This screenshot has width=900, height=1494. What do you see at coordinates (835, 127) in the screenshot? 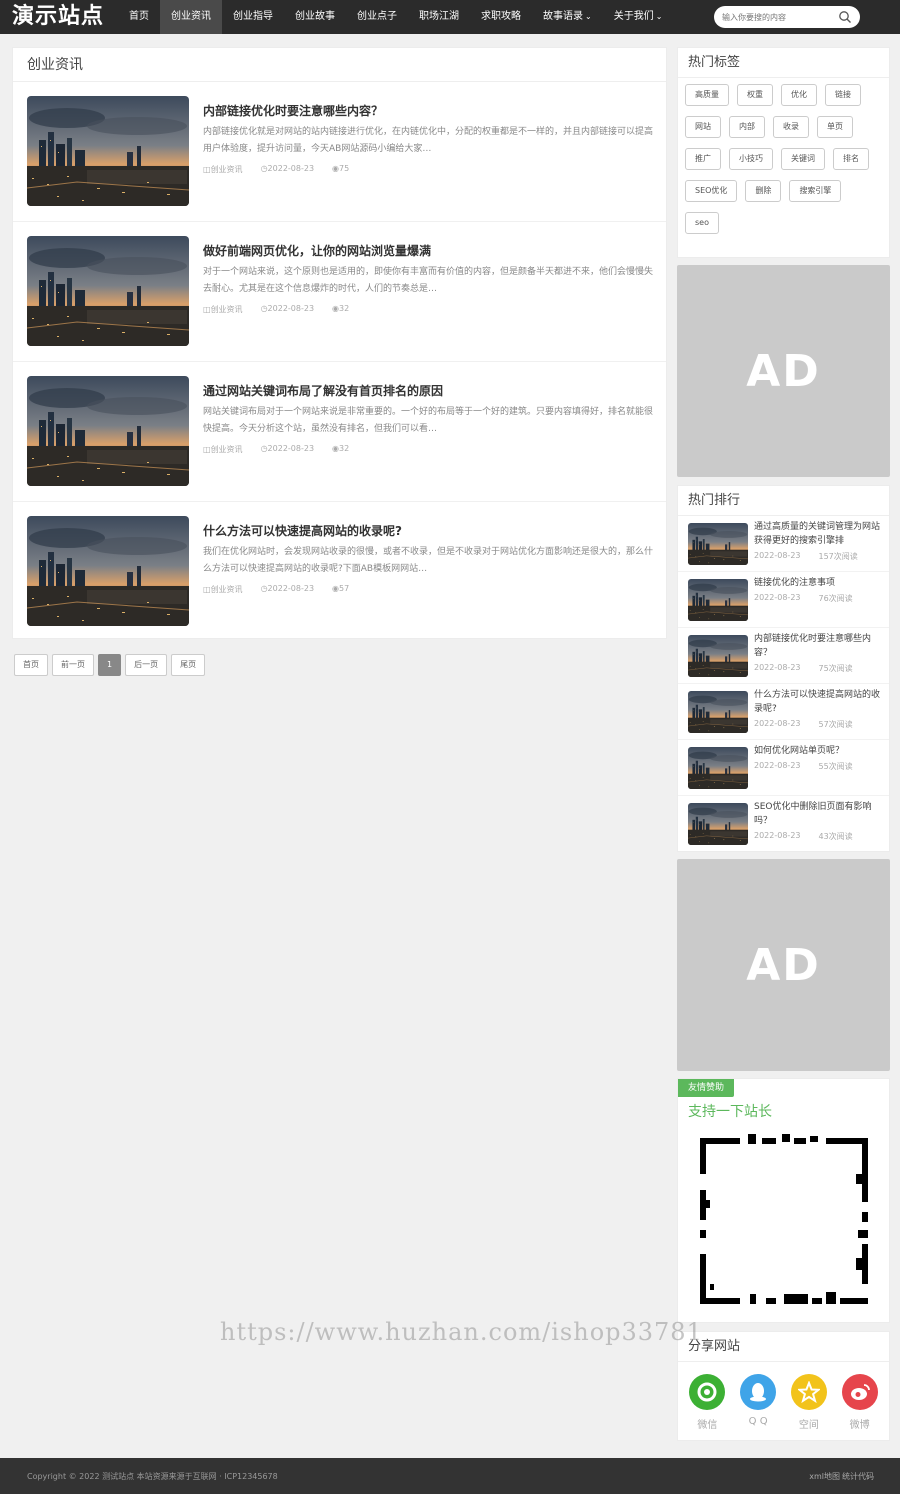
I see `tag: 单页` at bounding box center [835, 127].